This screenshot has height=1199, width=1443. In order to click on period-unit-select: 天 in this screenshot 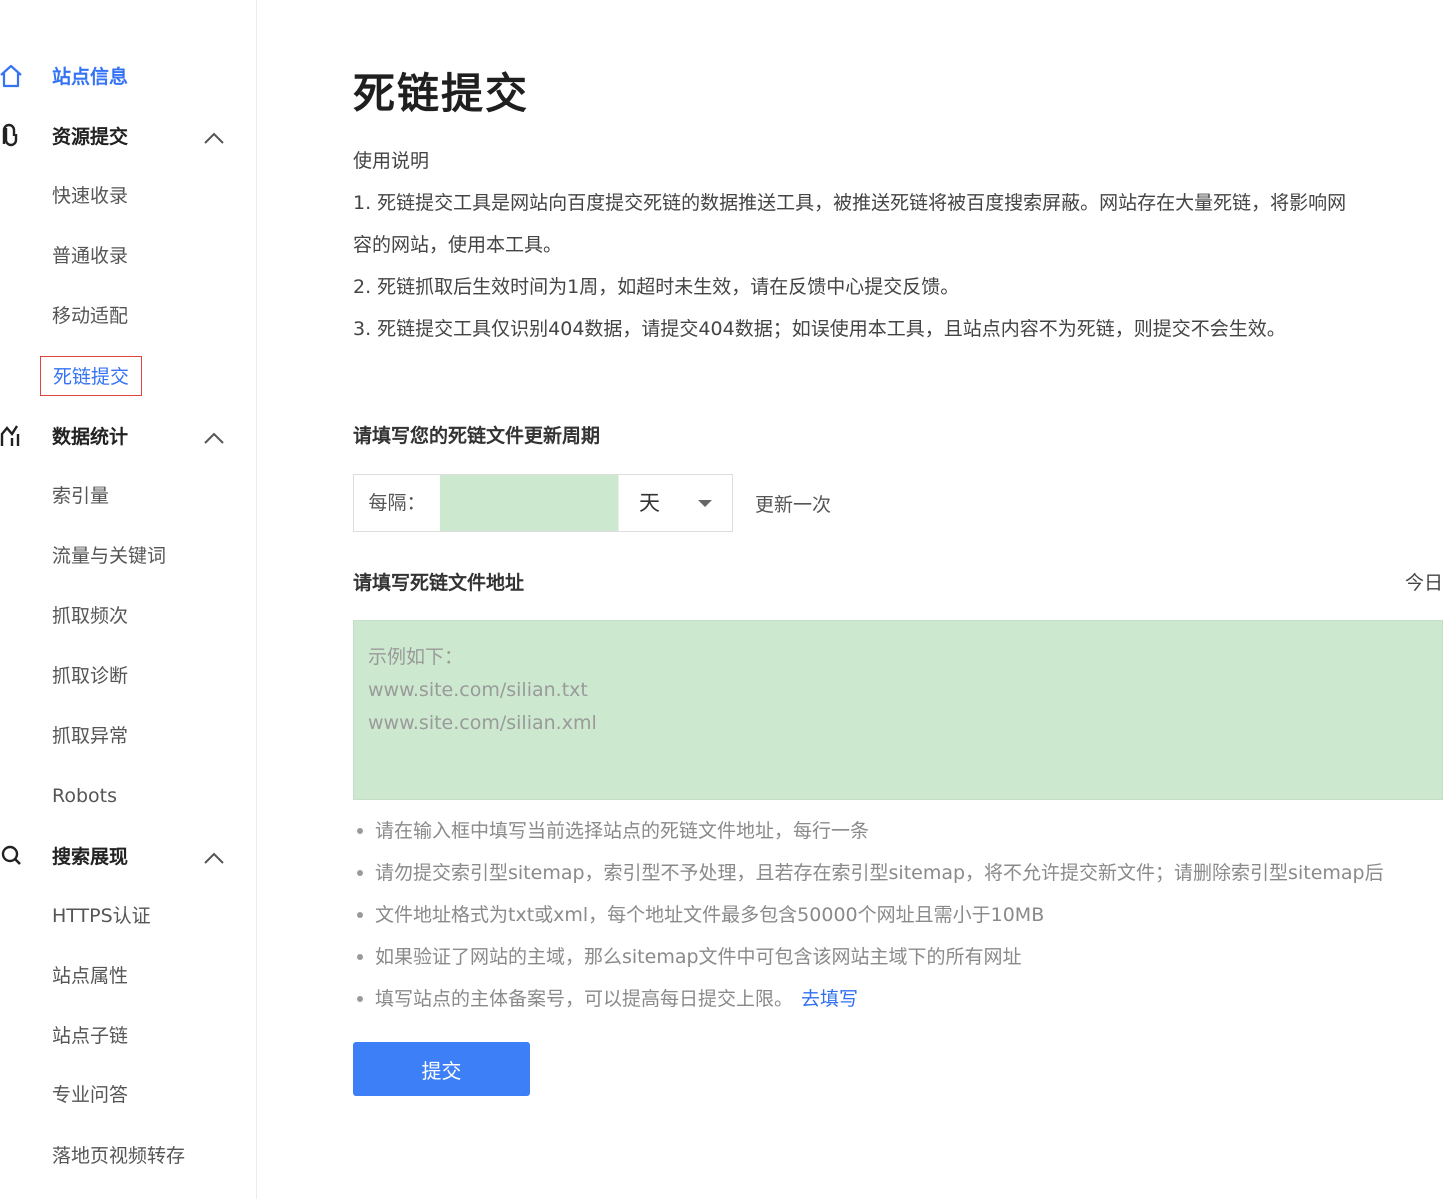, I will do `click(675, 503)`.